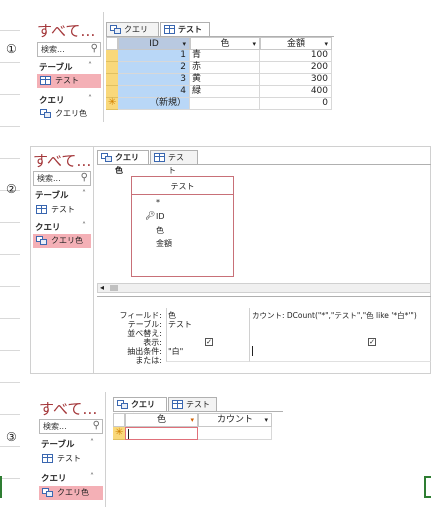 Image resolution: width=431 pixels, height=508 pixels. What do you see at coordinates (154, 92) in the screenshot?
I see `table-cell: 4` at bounding box center [154, 92].